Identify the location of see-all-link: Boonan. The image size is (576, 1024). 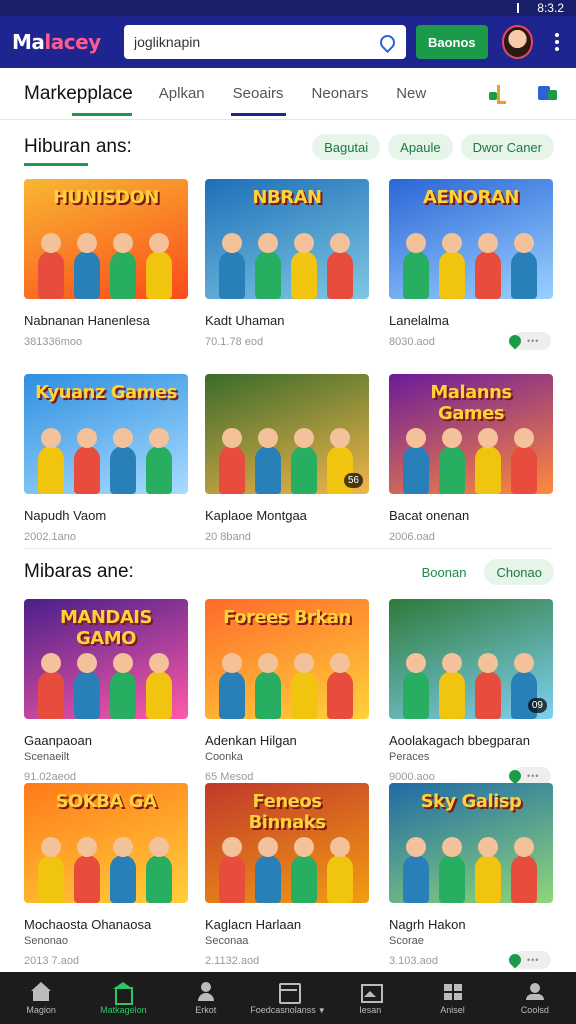
(444, 572).